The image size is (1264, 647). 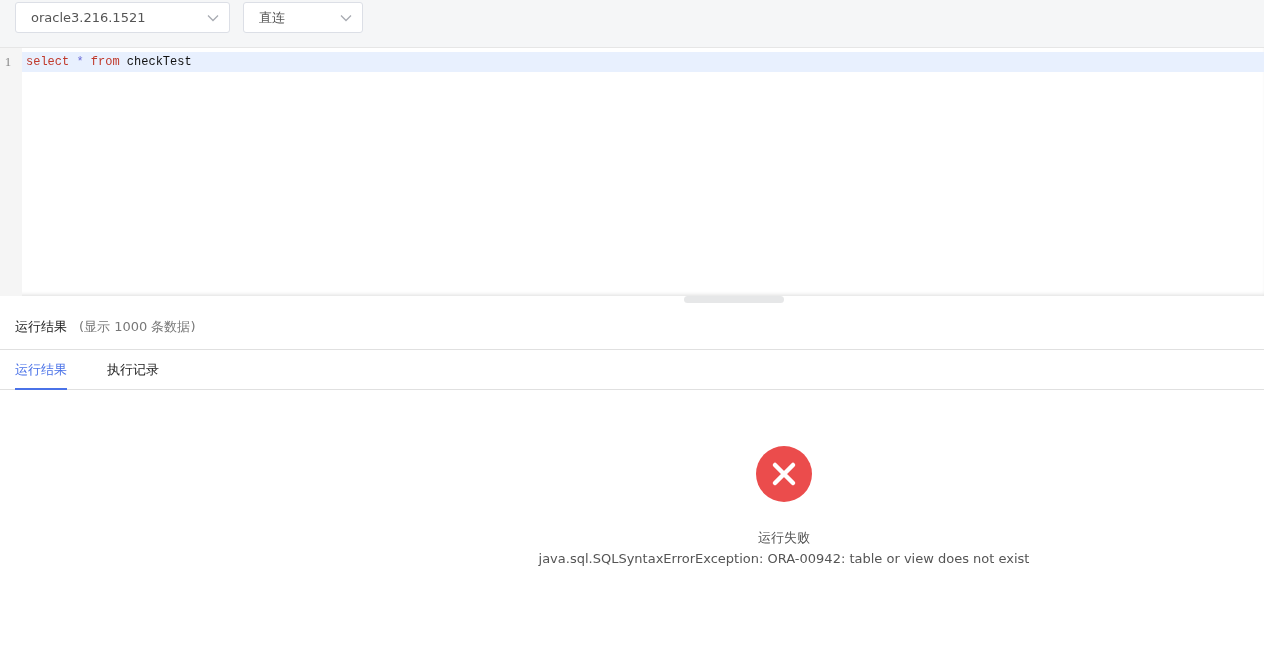 What do you see at coordinates (41, 326) in the screenshot?
I see `panel-title: 运行结果` at bounding box center [41, 326].